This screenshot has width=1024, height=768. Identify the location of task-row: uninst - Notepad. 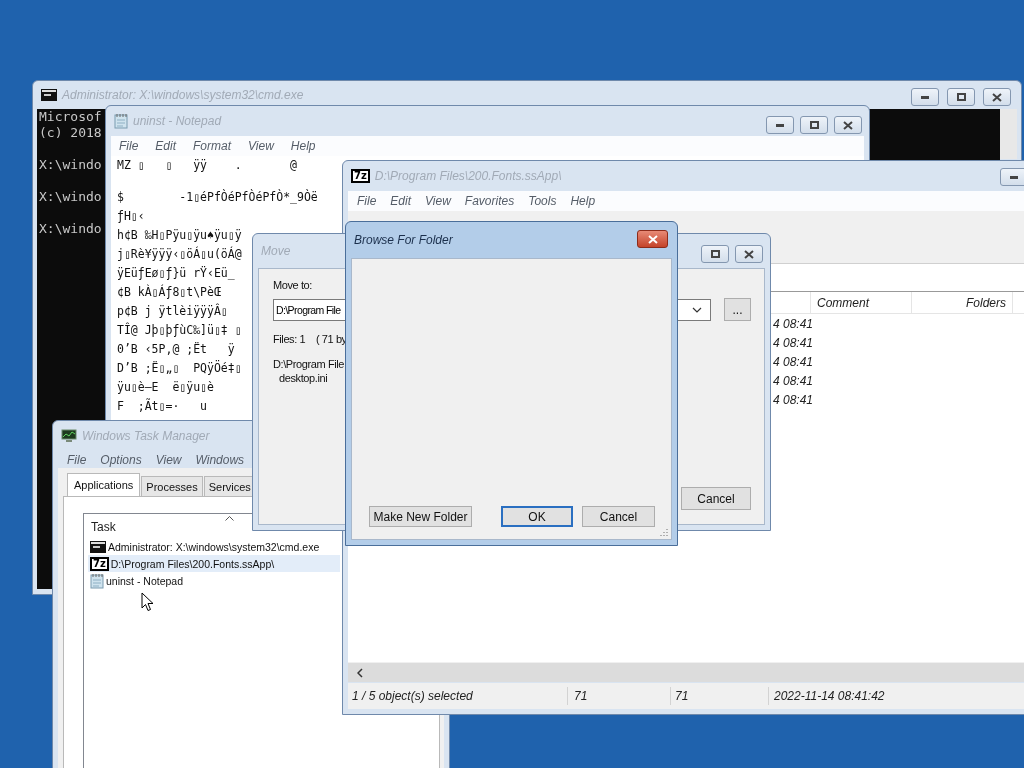
(214, 580).